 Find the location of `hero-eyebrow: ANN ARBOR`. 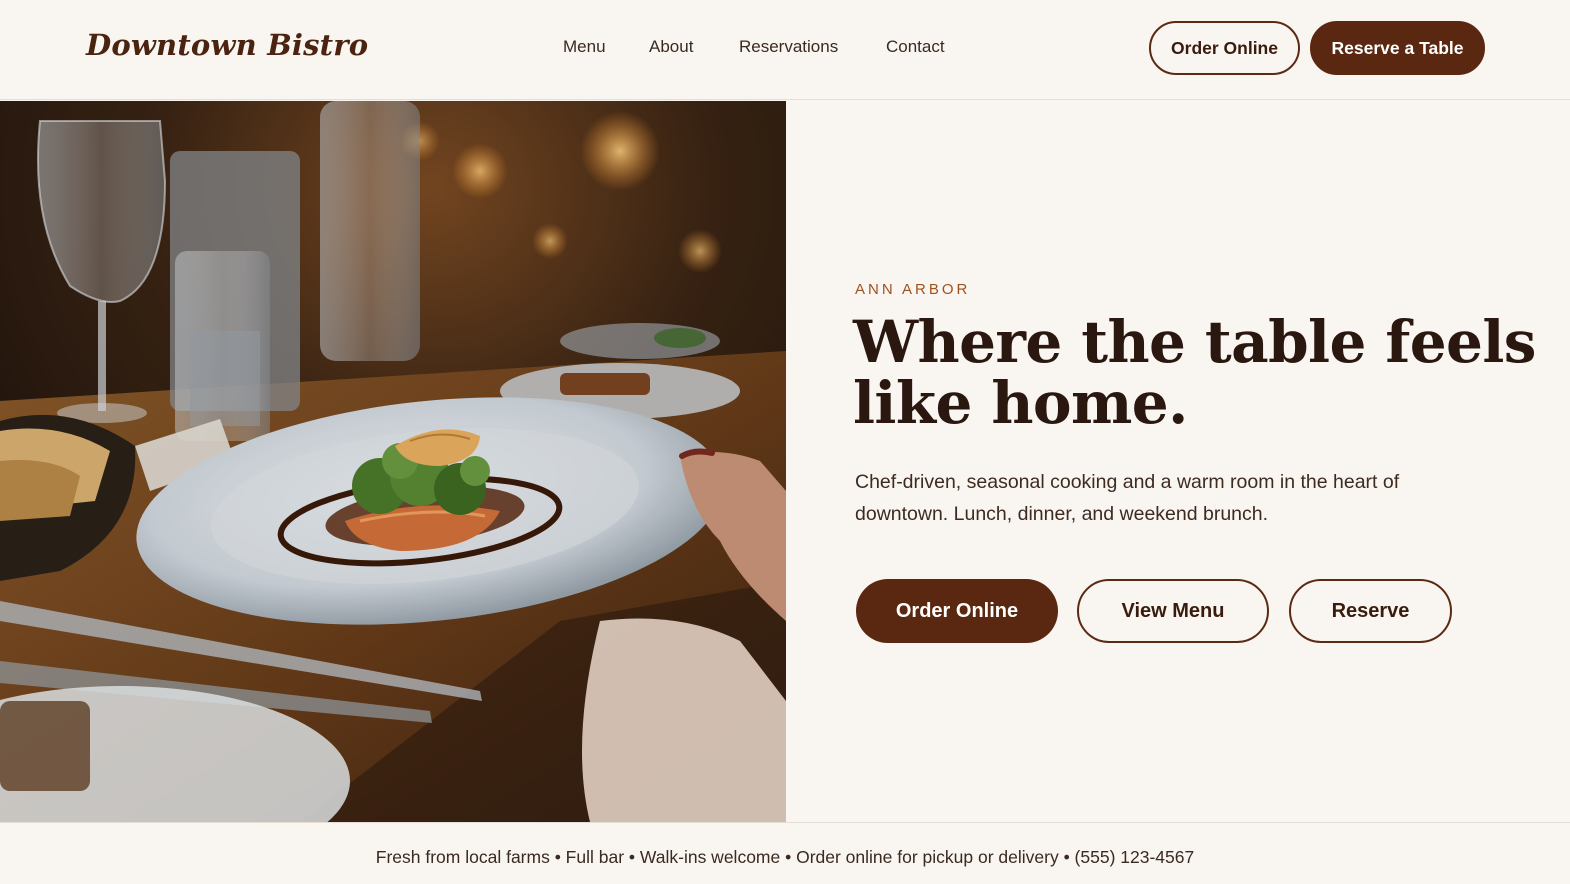

hero-eyebrow: ANN ARBOR is located at coordinates (913, 289).